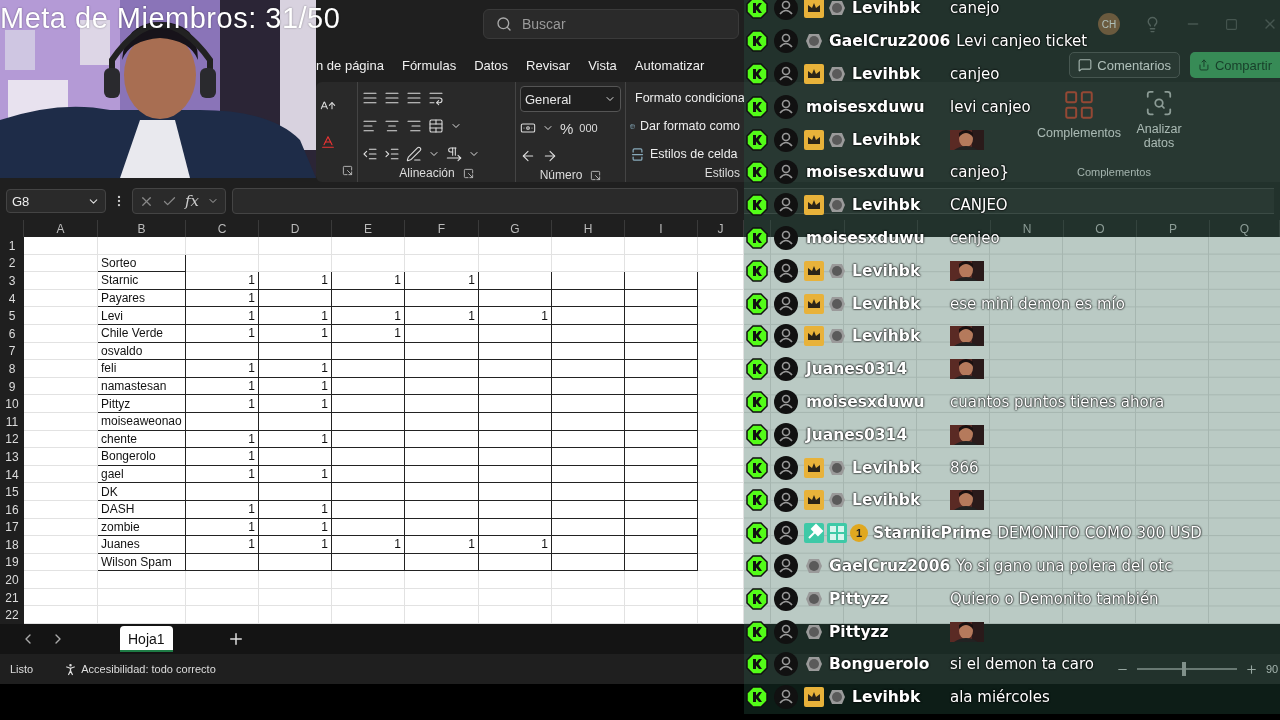  Describe the element at coordinates (1114, 172) in the screenshot. I see `group-label: Complementos` at that location.